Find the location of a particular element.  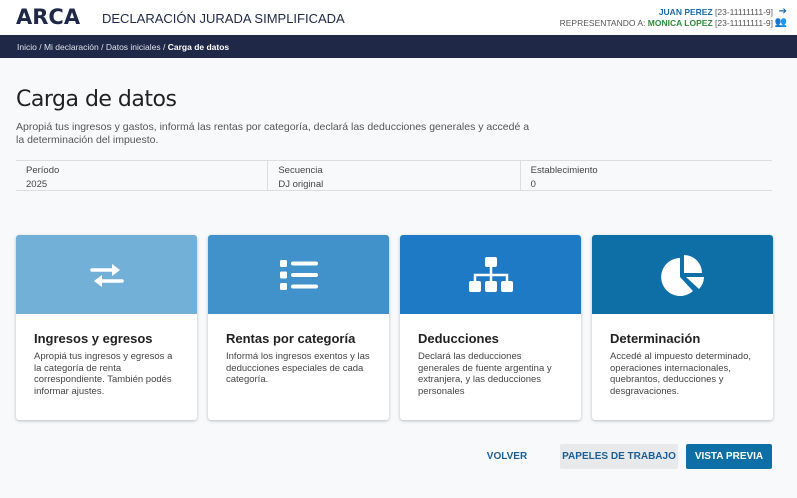

app-title: DECLARACIÓN JURADA SIMPLIFICADA is located at coordinates (223, 18).